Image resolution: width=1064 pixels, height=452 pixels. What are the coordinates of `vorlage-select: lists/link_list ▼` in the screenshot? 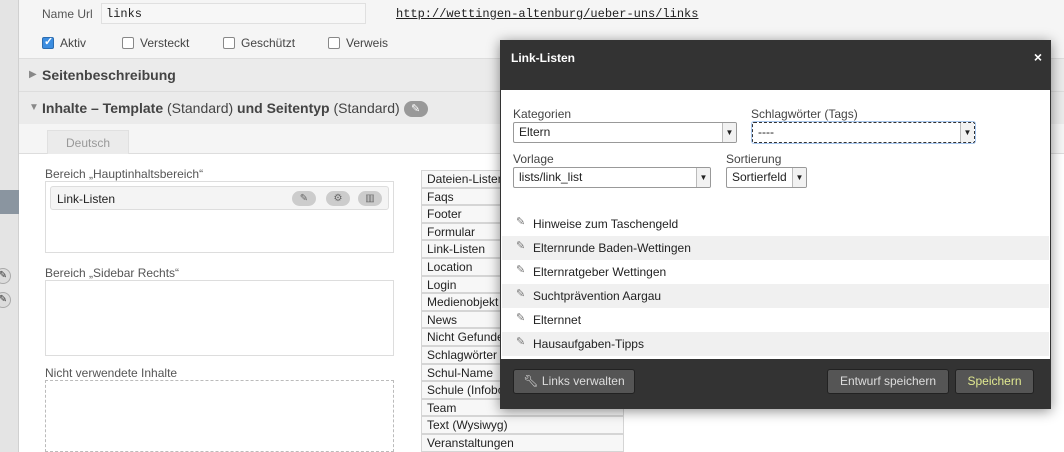 It's located at (612, 177).